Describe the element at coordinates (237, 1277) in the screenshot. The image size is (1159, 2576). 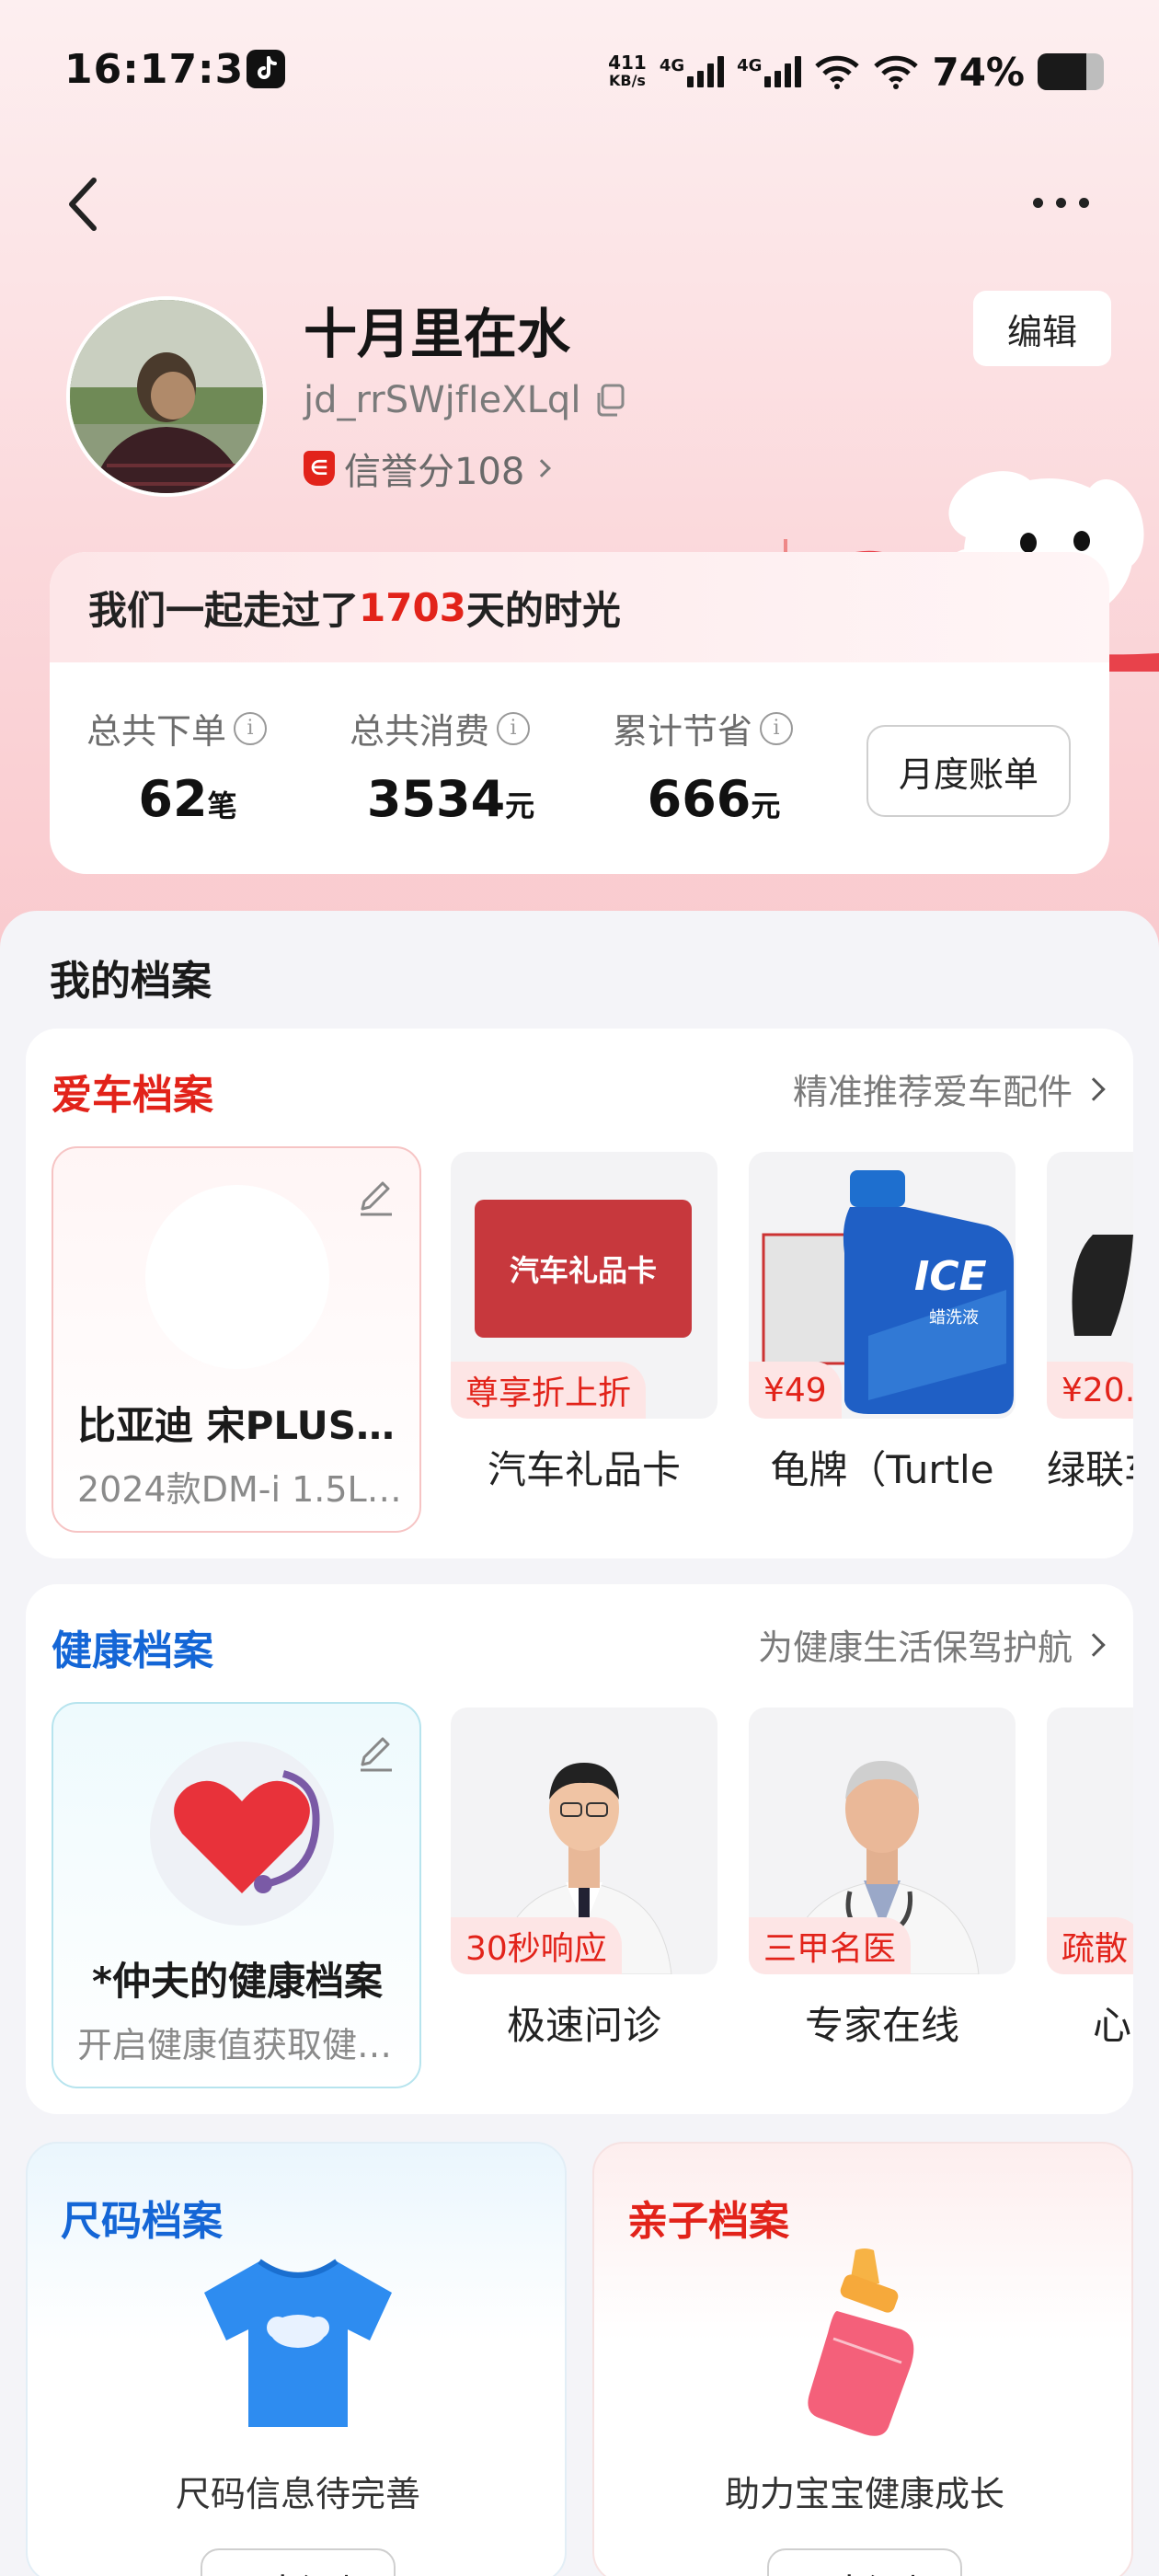
I see `car-image-placeholder` at that location.